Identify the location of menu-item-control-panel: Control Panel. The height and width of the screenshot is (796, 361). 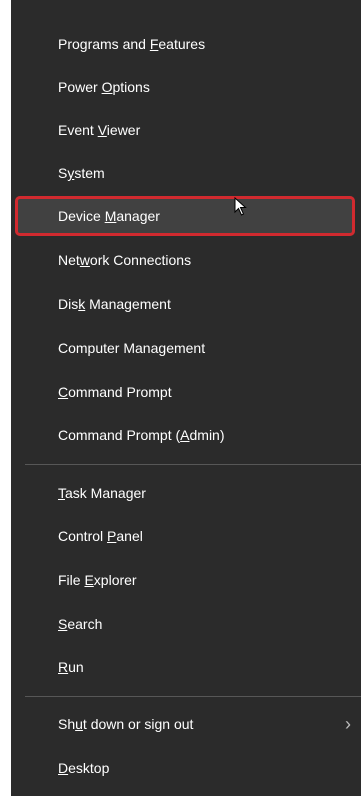
(186, 536).